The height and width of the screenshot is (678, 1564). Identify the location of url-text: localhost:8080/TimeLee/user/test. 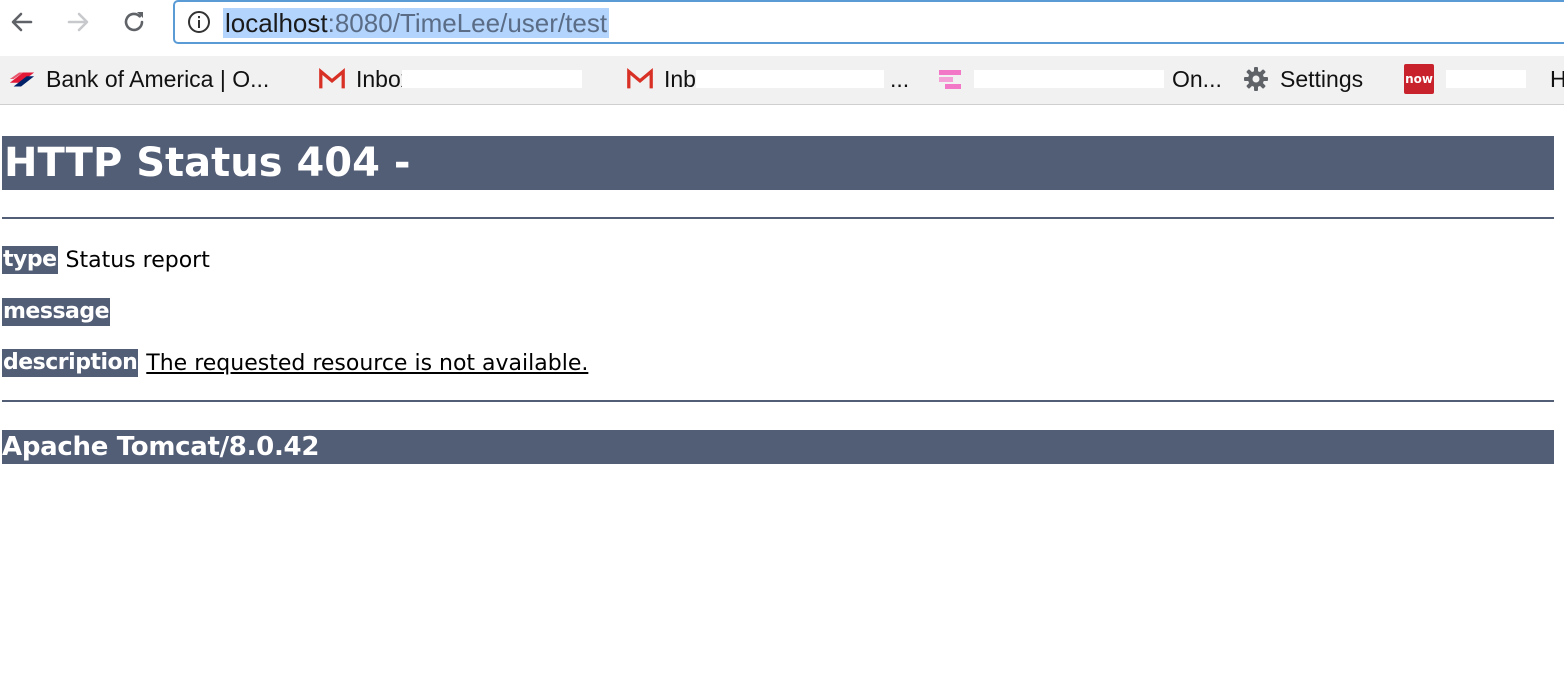
(416, 23).